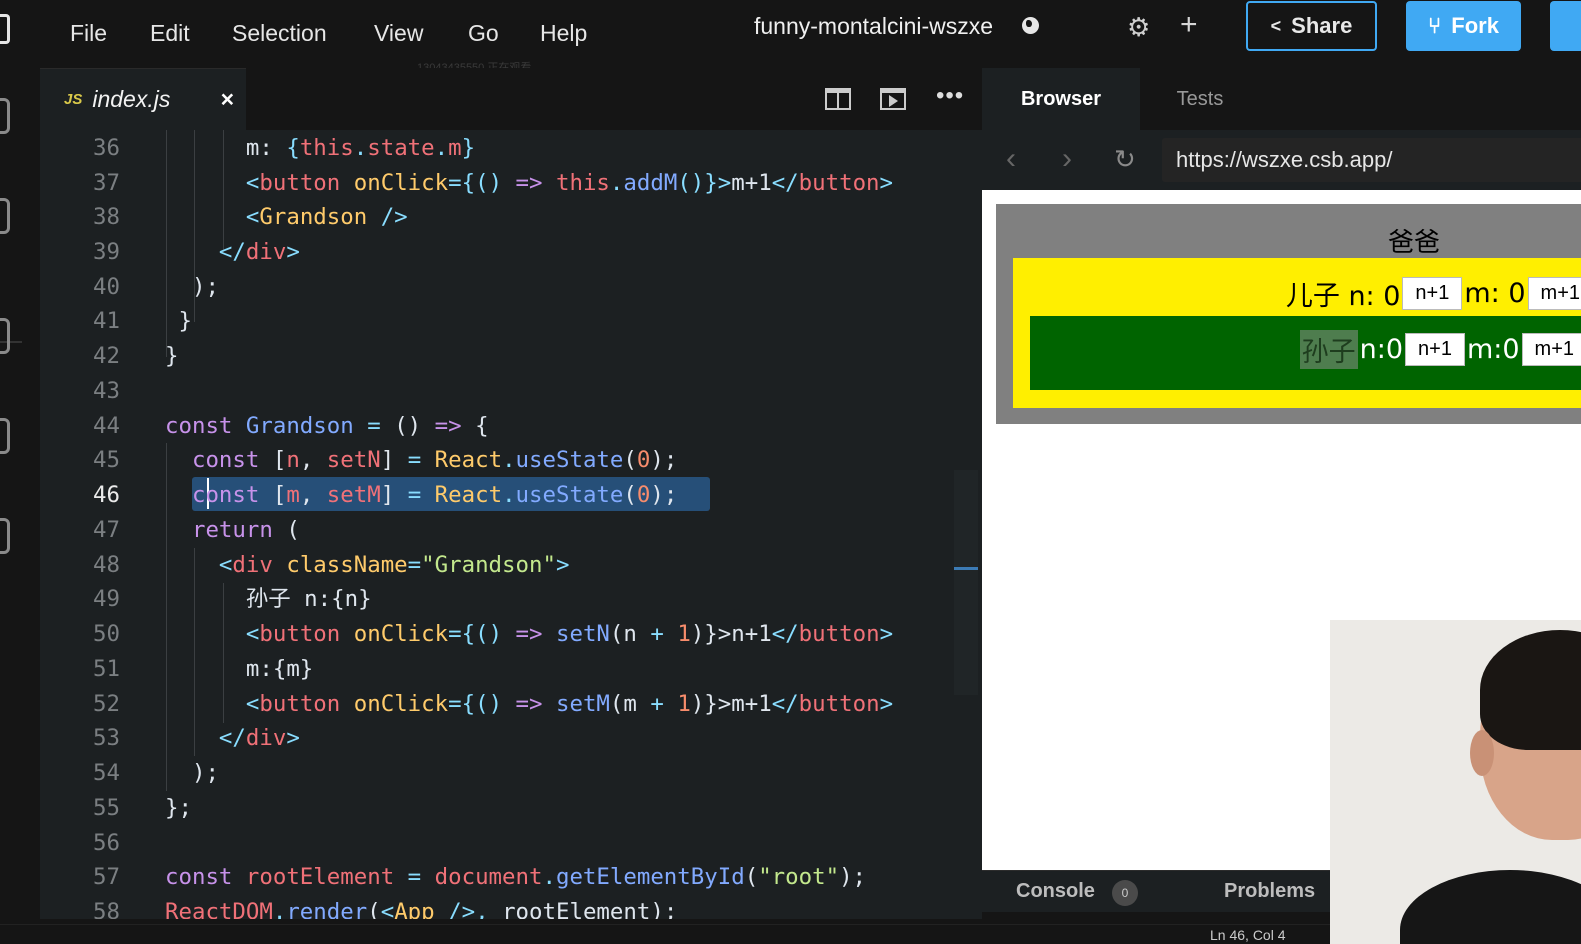 The image size is (1581, 944). Describe the element at coordinates (1269, 891) in the screenshot. I see `tab-problems: Problems` at that location.